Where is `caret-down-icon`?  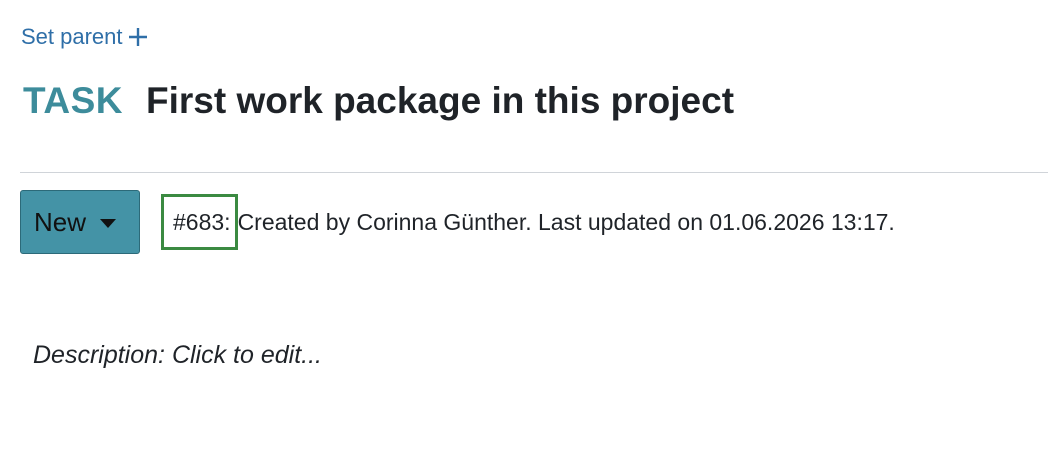 caret-down-icon is located at coordinates (108, 223).